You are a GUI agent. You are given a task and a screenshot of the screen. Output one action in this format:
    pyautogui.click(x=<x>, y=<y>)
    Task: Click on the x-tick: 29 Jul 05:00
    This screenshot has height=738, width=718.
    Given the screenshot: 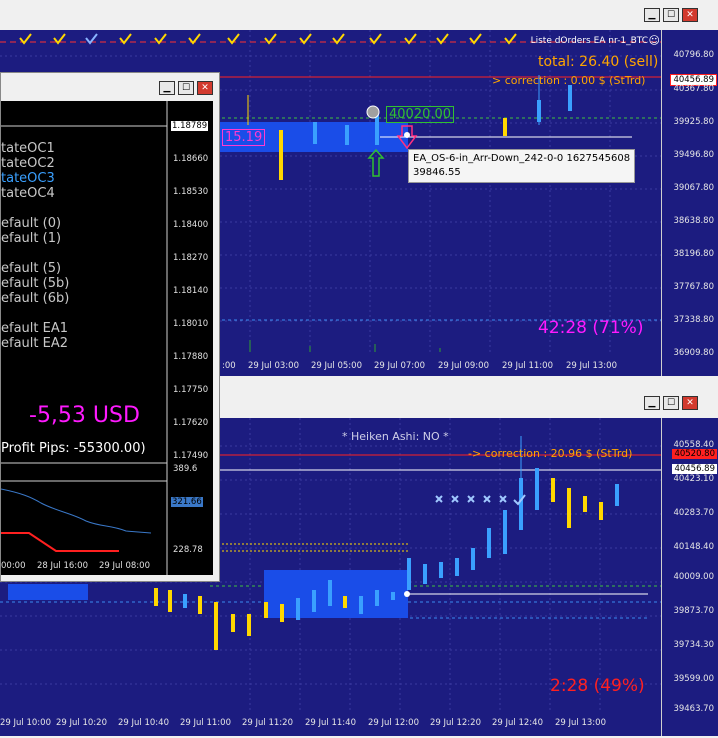 What is the action you would take?
    pyautogui.click(x=336, y=366)
    